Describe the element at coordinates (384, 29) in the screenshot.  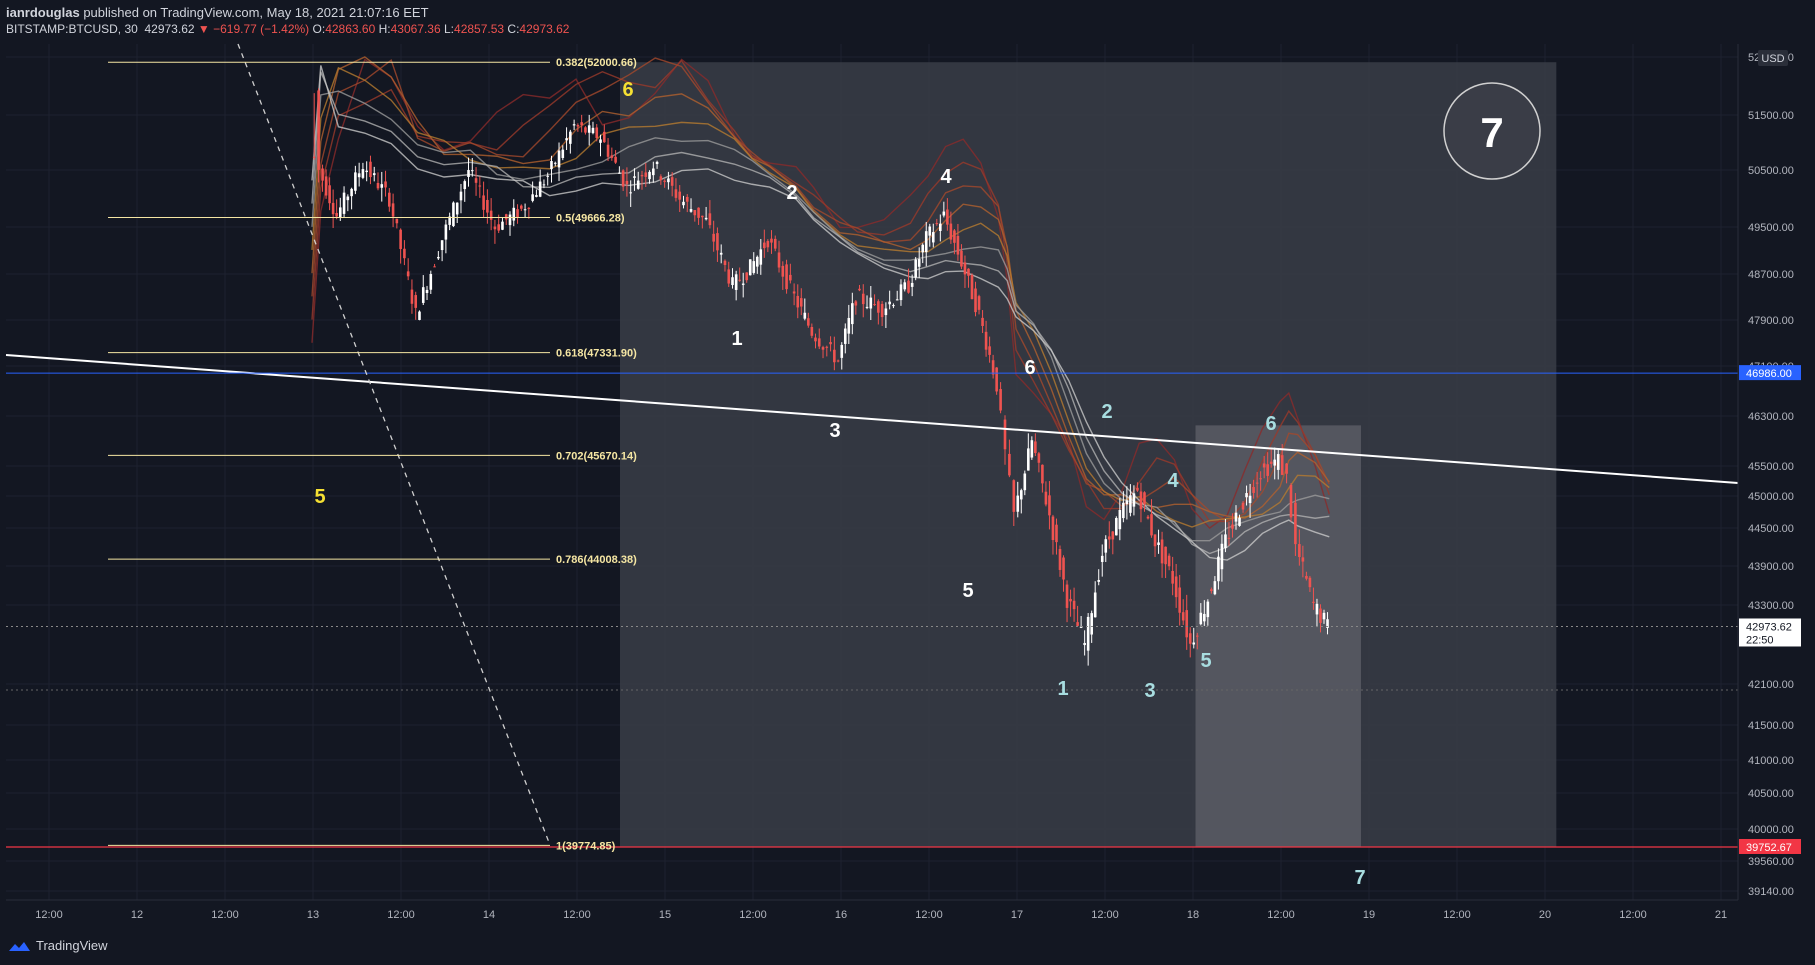
I see `high-label: H:` at that location.